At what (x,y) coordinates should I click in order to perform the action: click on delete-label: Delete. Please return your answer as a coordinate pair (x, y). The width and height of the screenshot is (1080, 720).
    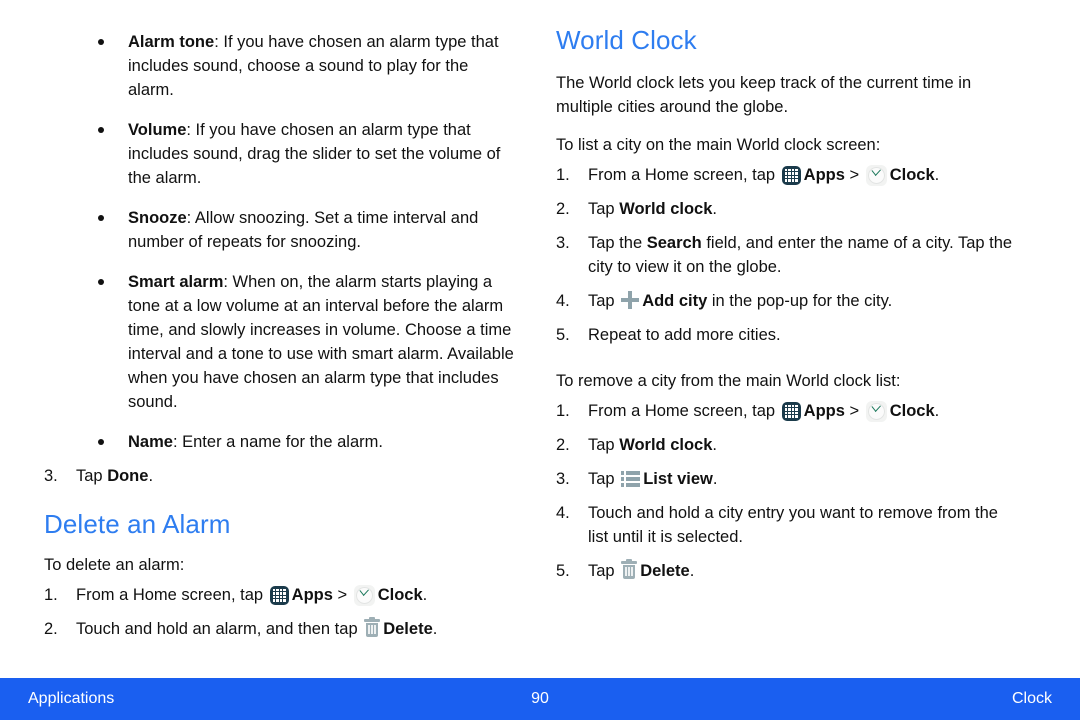
    Looking at the image, I should click on (408, 628).